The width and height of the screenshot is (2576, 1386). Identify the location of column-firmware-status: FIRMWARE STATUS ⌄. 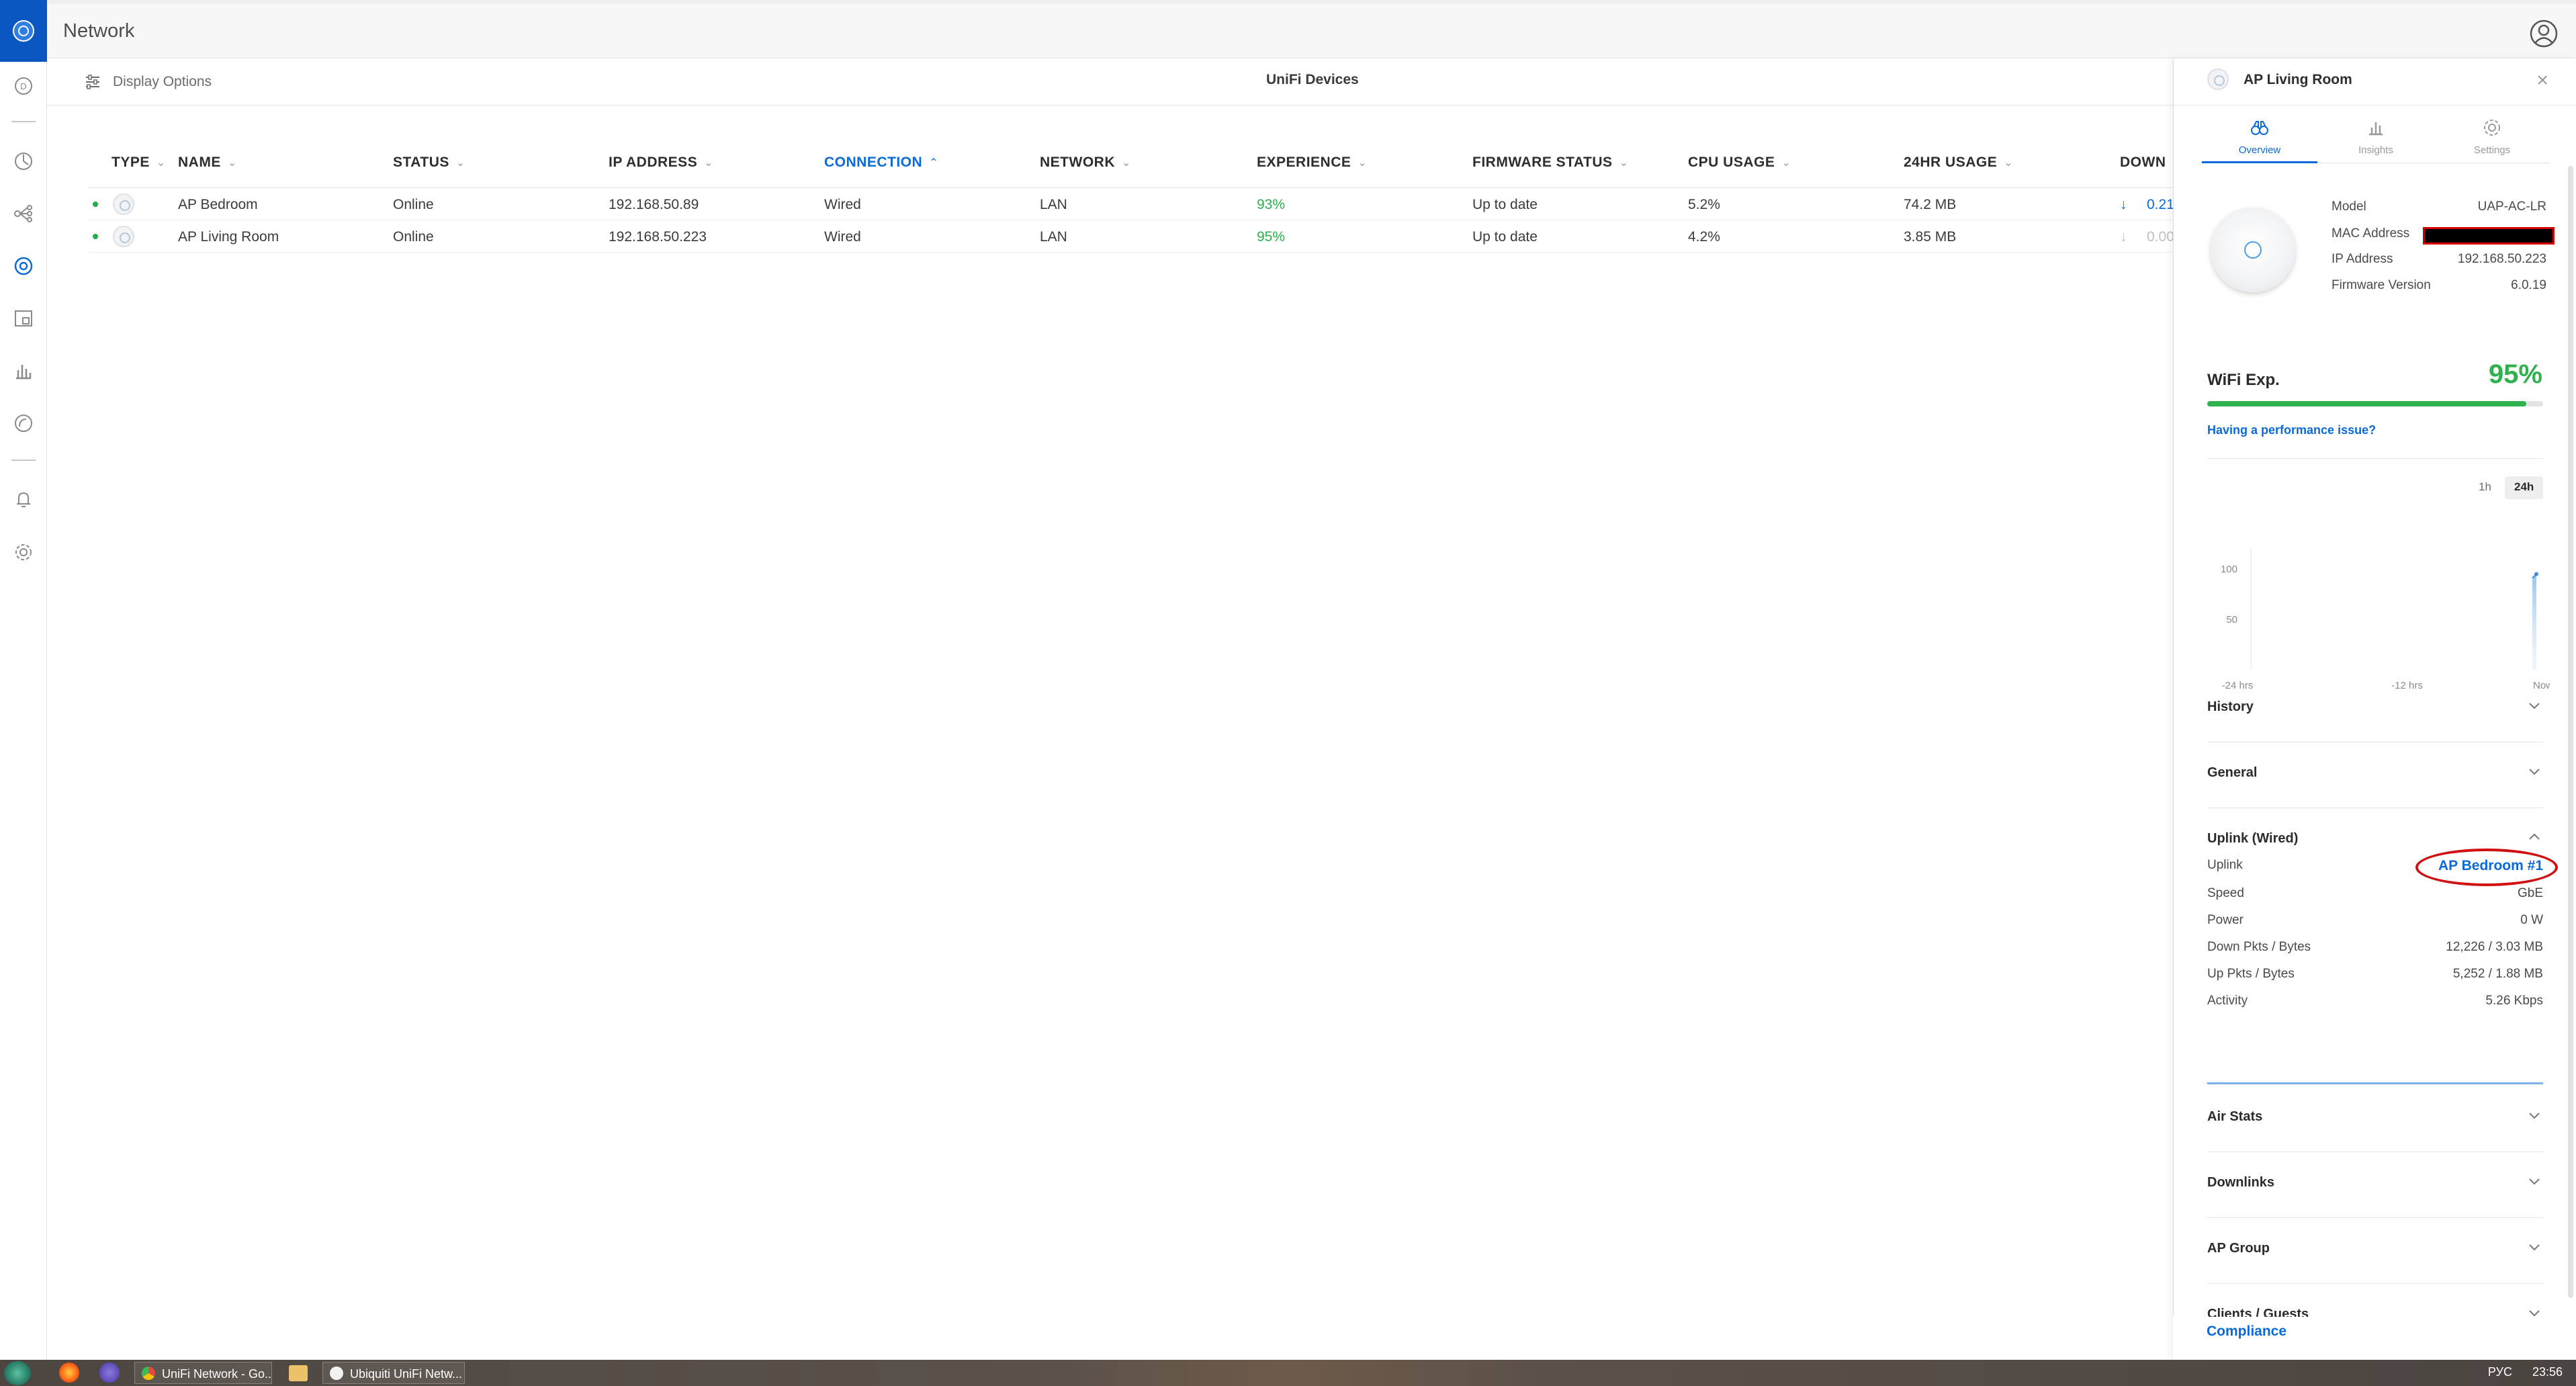
(1550, 163).